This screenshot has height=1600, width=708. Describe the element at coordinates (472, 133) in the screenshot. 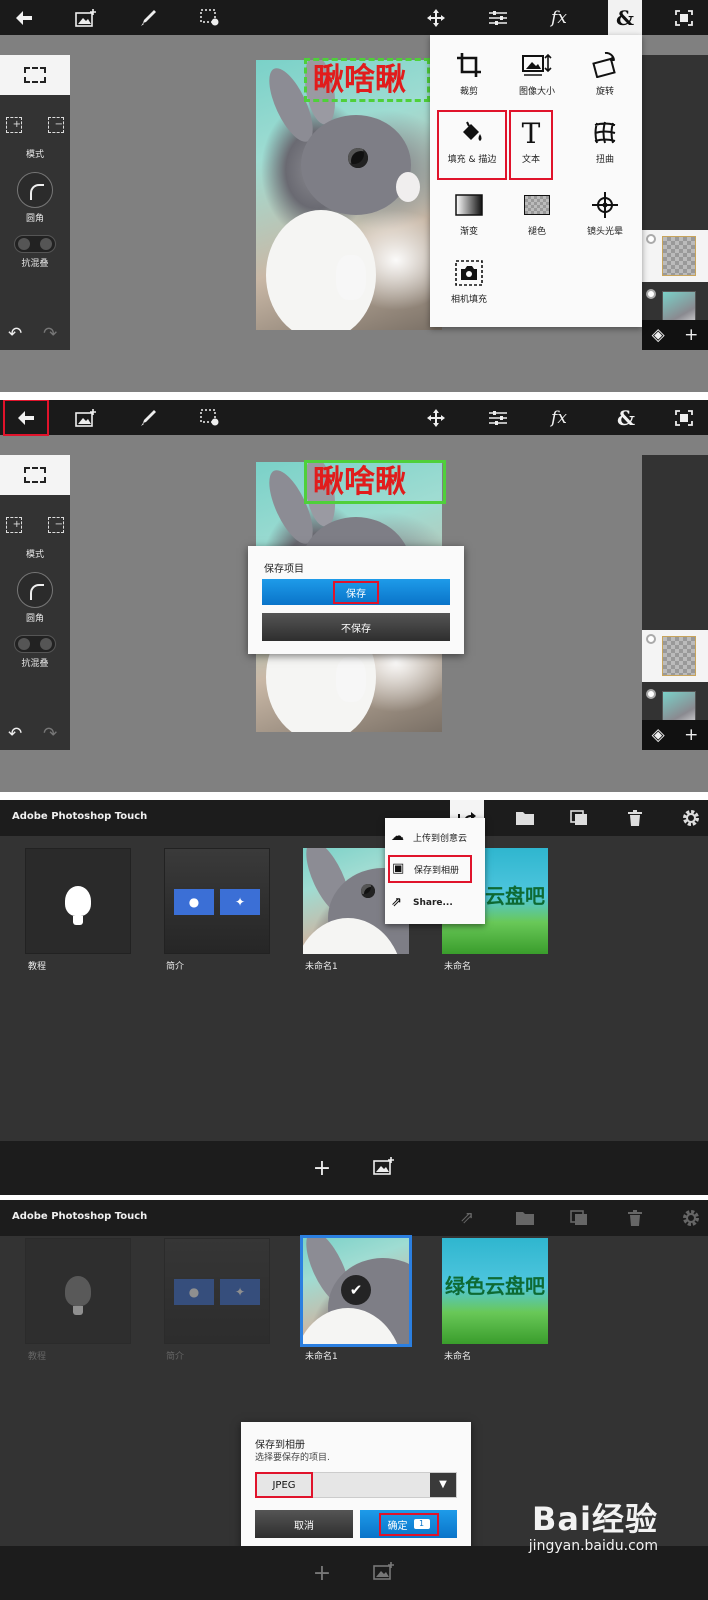

I see `fill-bucket-icon` at that location.